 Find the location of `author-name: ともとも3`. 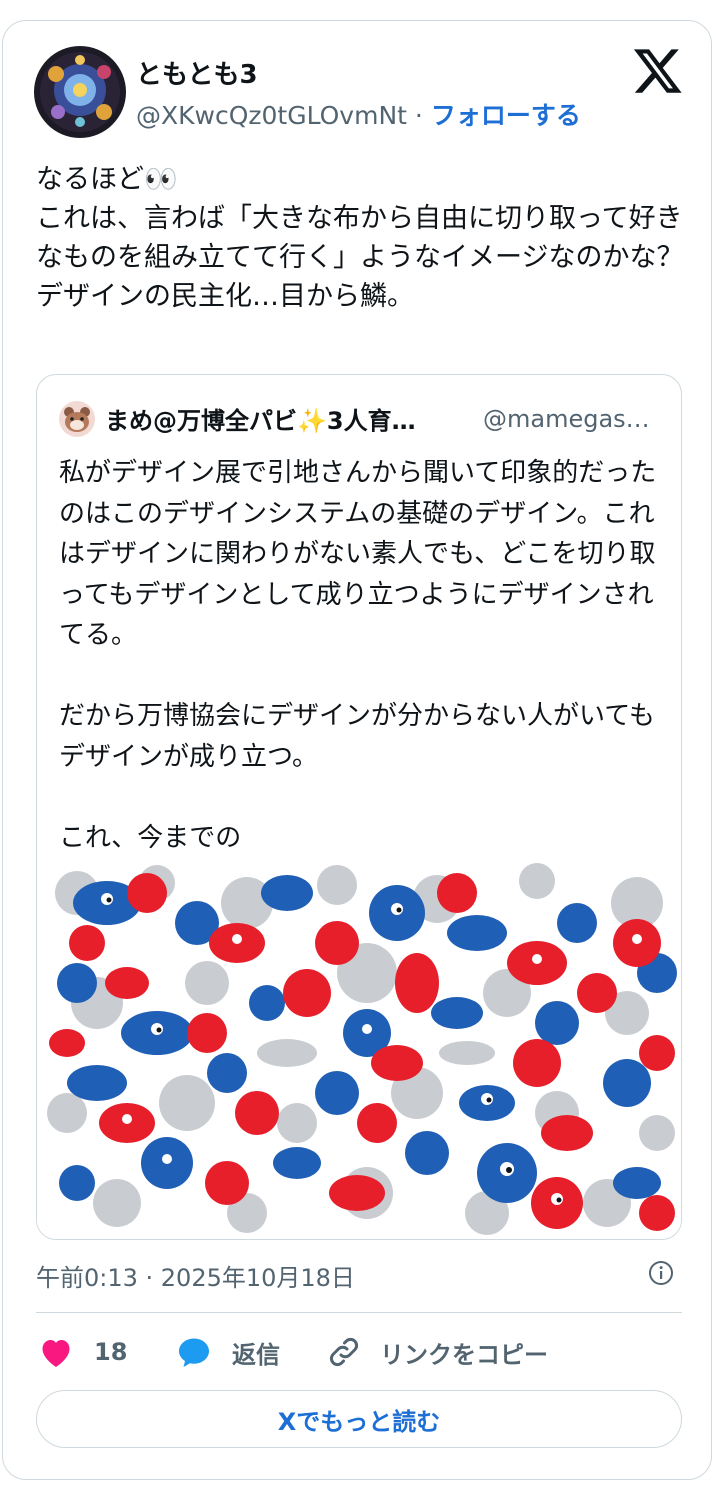

author-name: ともとも3 is located at coordinates (197, 72).